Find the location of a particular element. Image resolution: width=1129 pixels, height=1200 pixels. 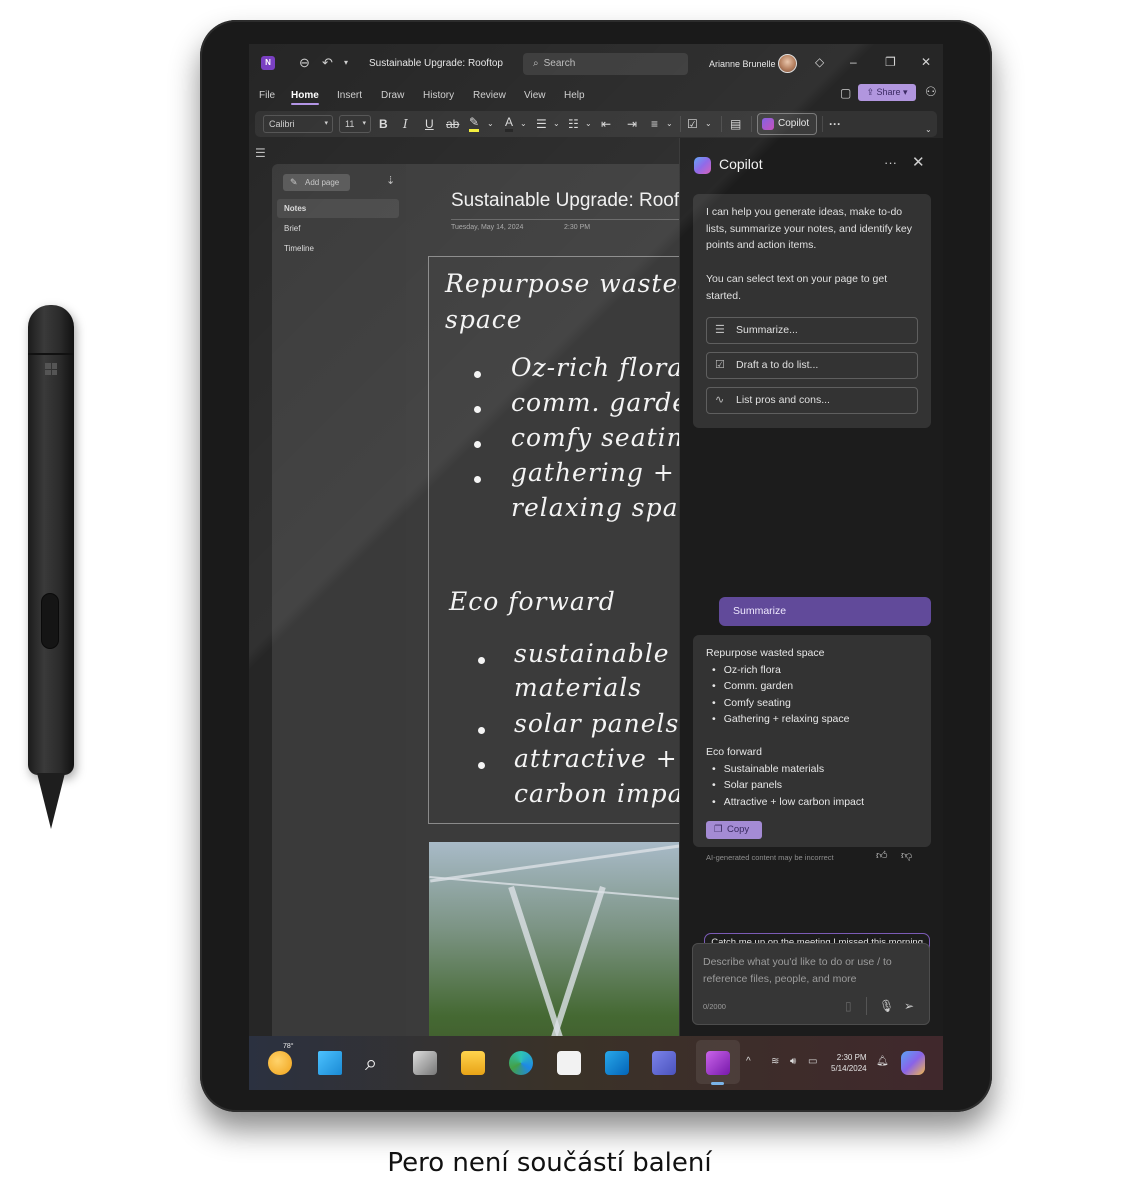

strikethrough-button: ab is located at coordinates (452, 124).